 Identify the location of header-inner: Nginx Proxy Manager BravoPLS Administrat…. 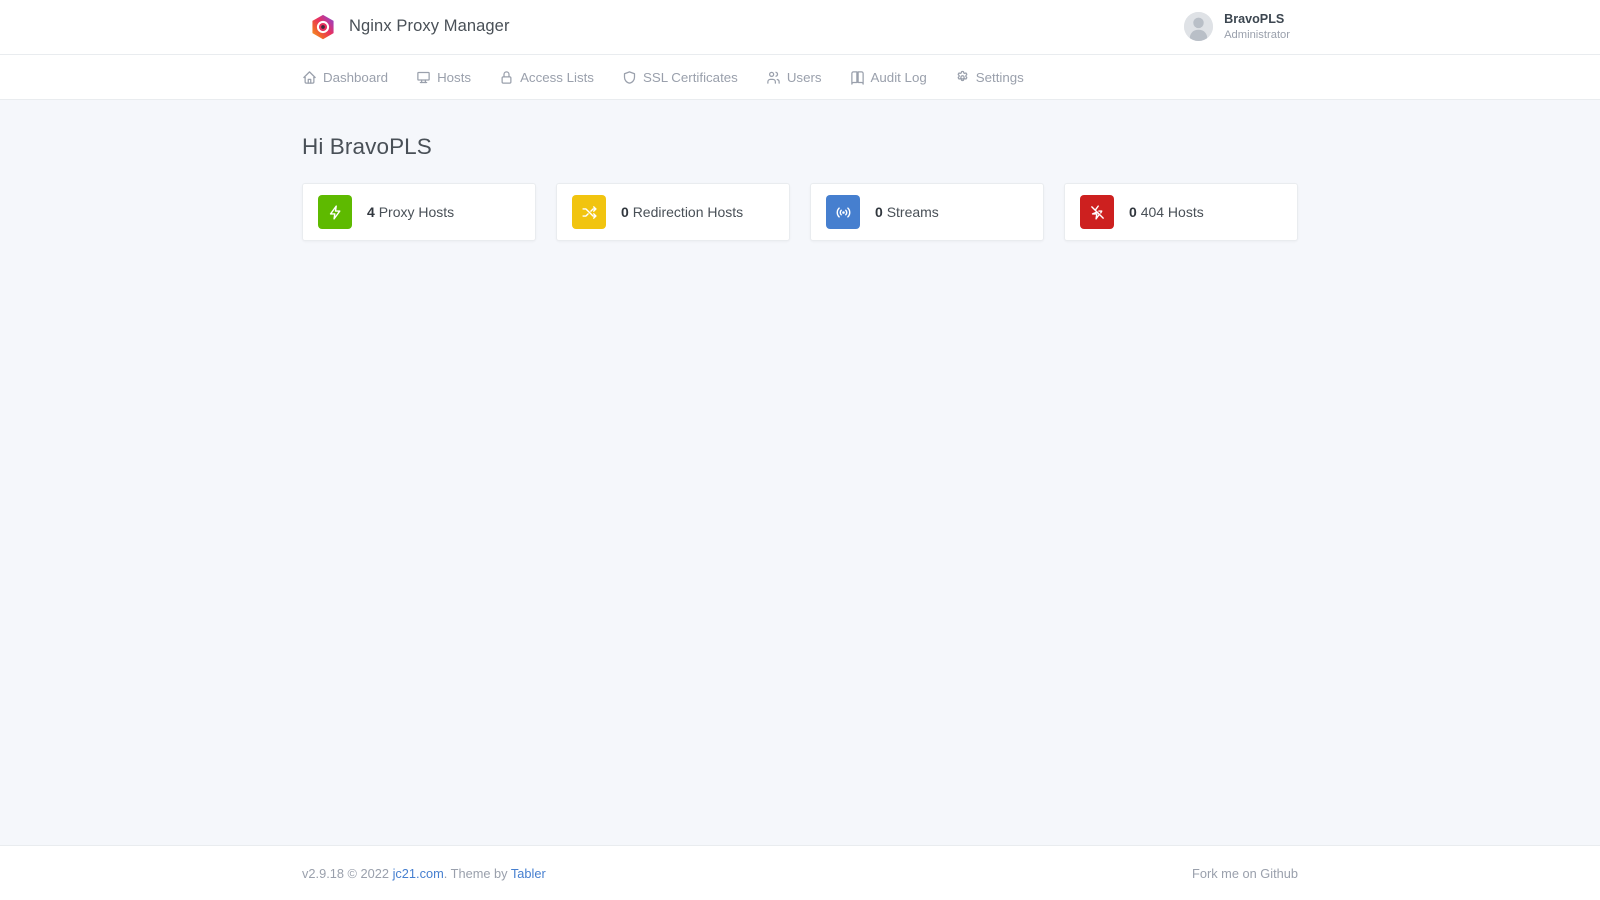
(800, 27).